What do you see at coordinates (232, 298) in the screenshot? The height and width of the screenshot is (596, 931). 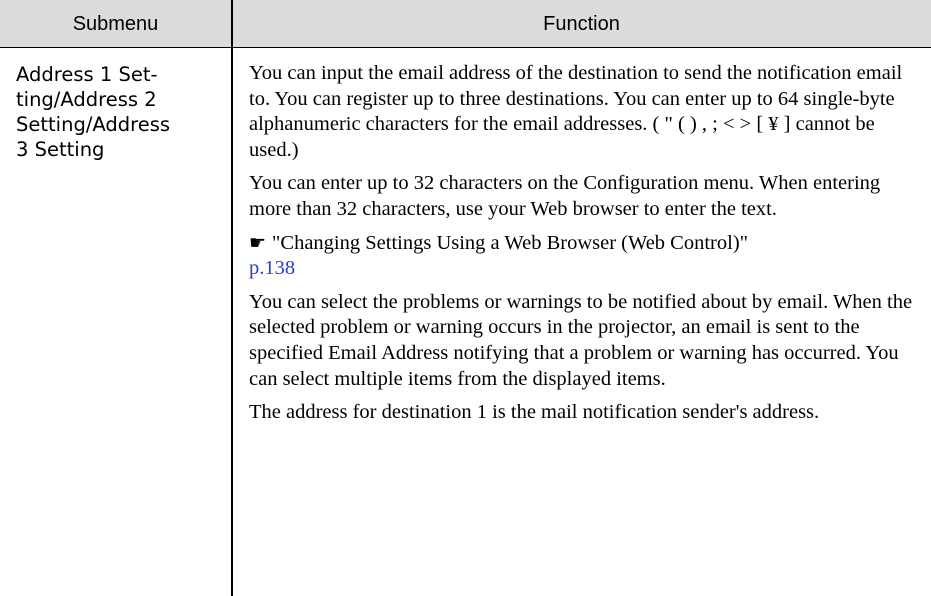 I see `column-divider` at bounding box center [232, 298].